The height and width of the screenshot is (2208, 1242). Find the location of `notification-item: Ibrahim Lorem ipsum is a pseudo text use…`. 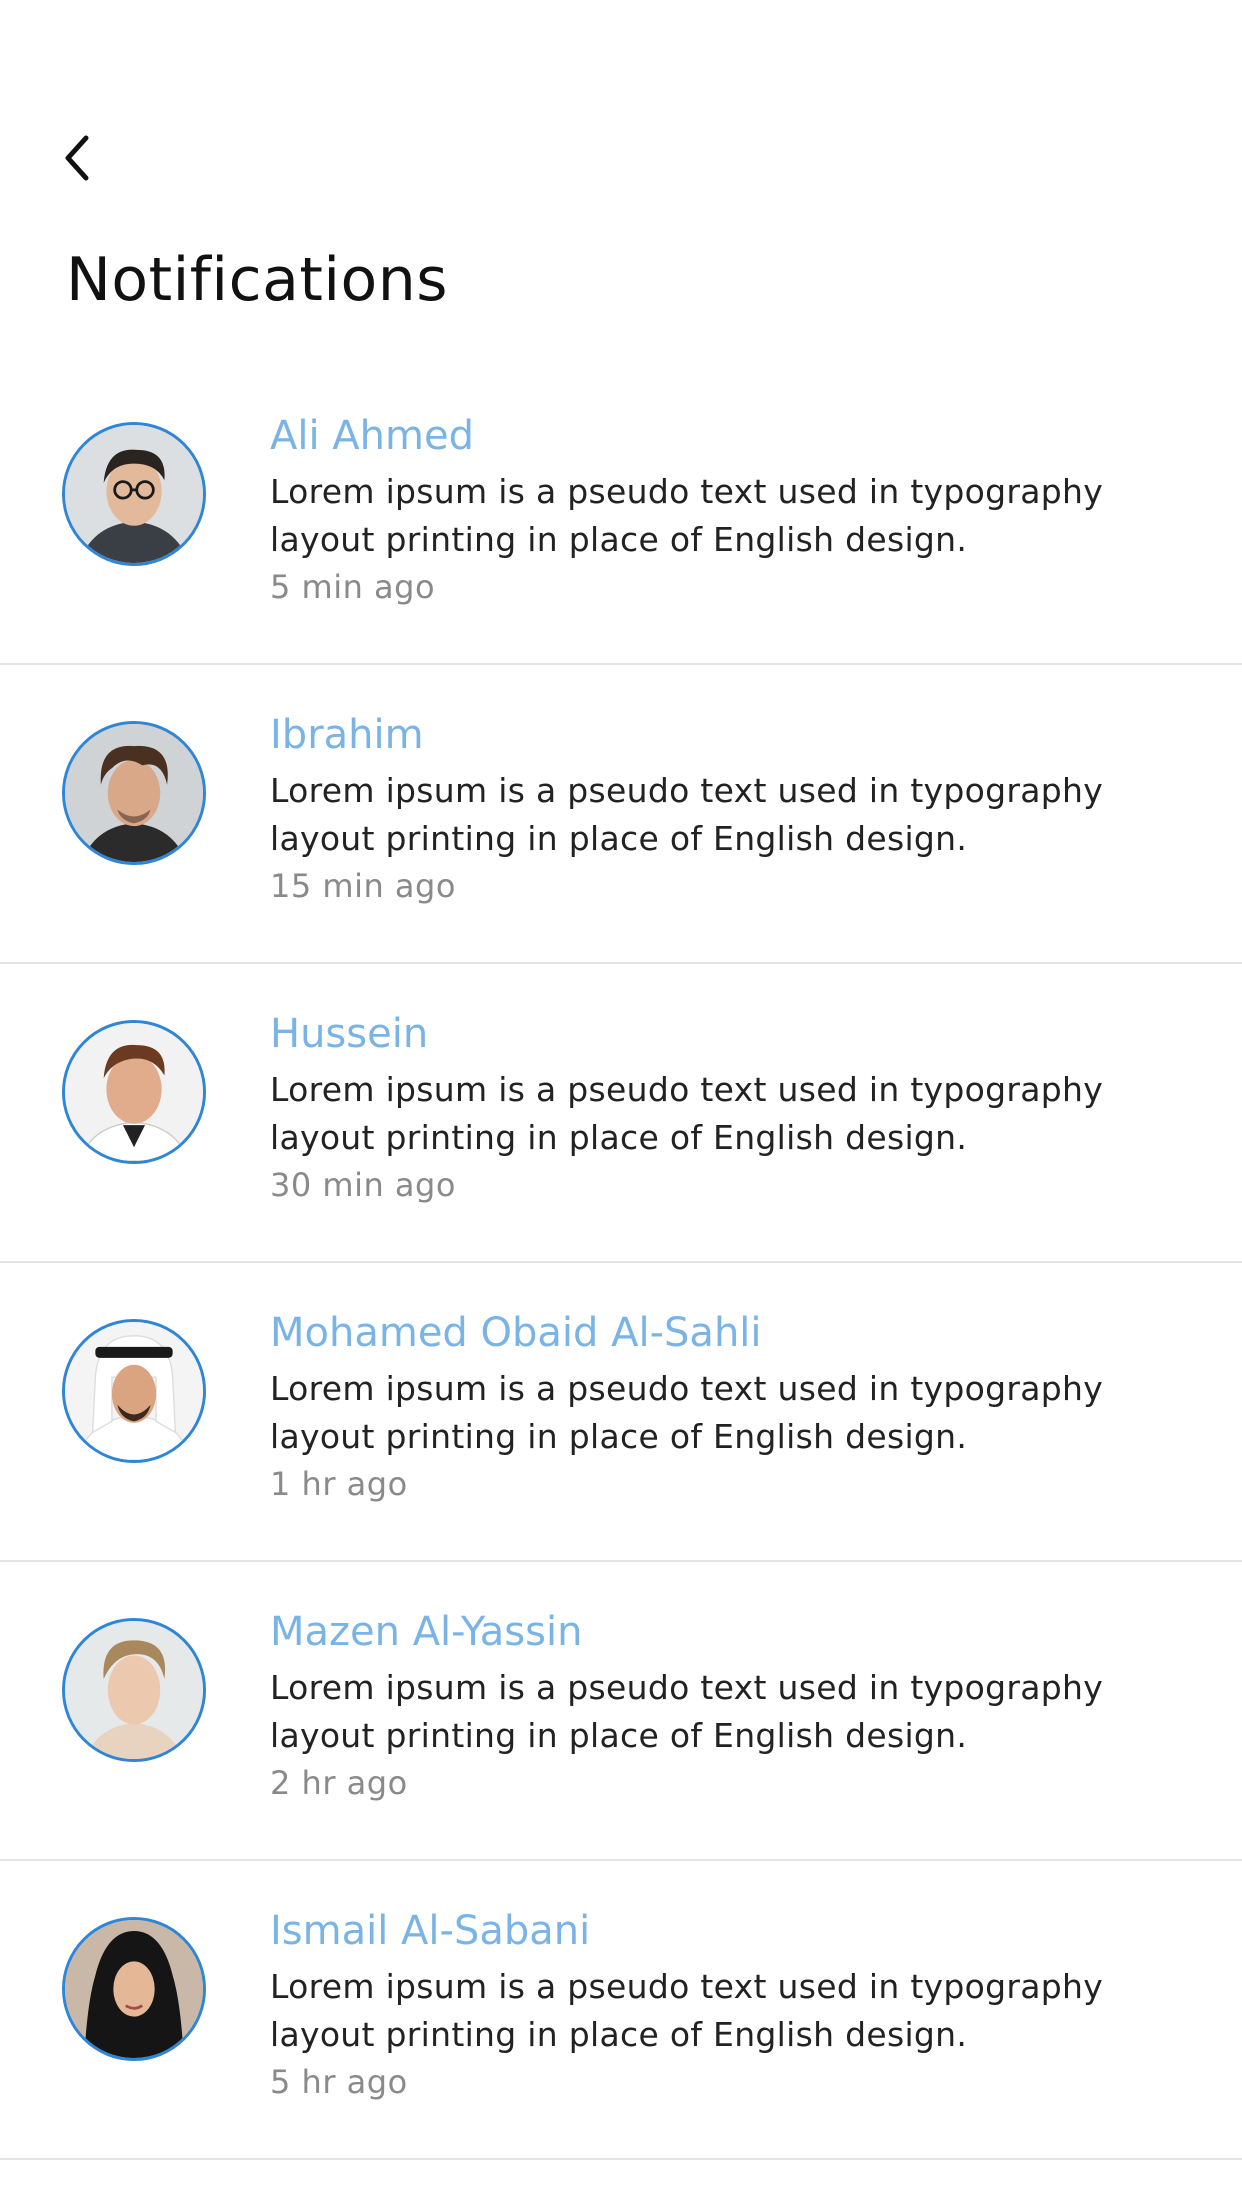

notification-item: Ibrahim Lorem ipsum is a pseudo text use… is located at coordinates (621, 814).